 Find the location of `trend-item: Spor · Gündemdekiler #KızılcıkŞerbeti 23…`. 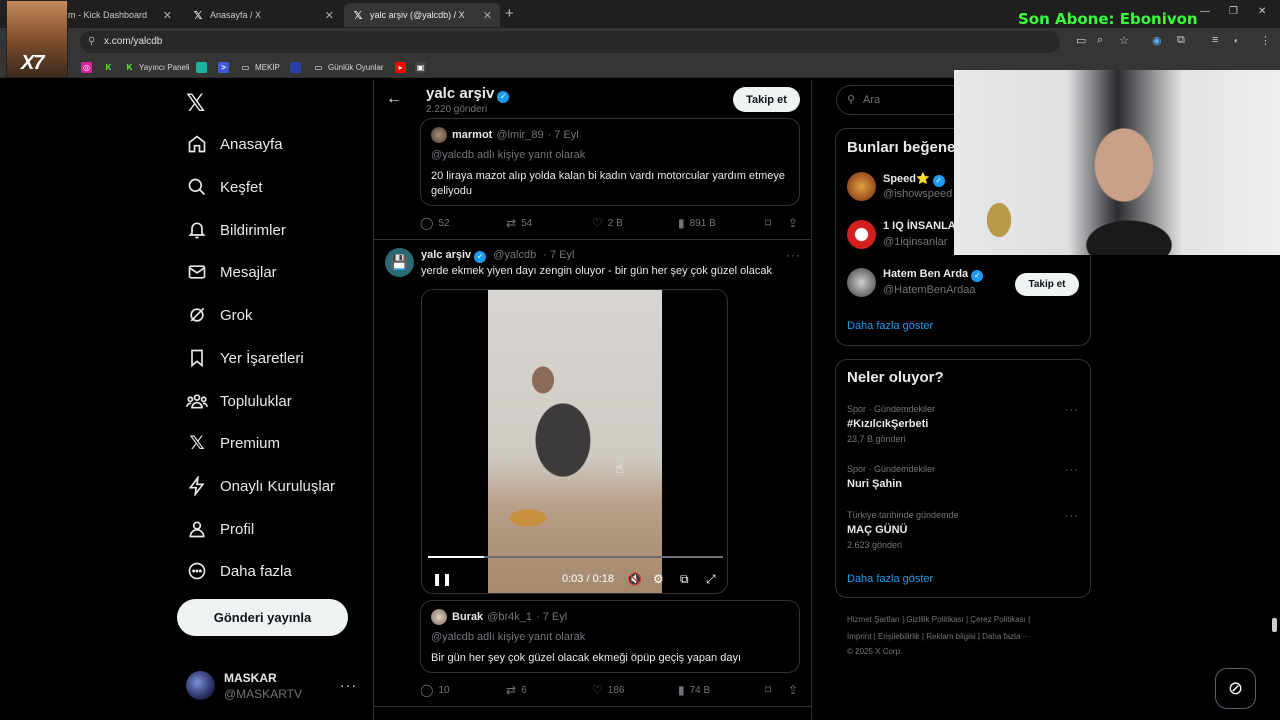

trend-item: Spor · Gündemdekiler #KızılcıkŞerbeti 23… is located at coordinates (963, 424).